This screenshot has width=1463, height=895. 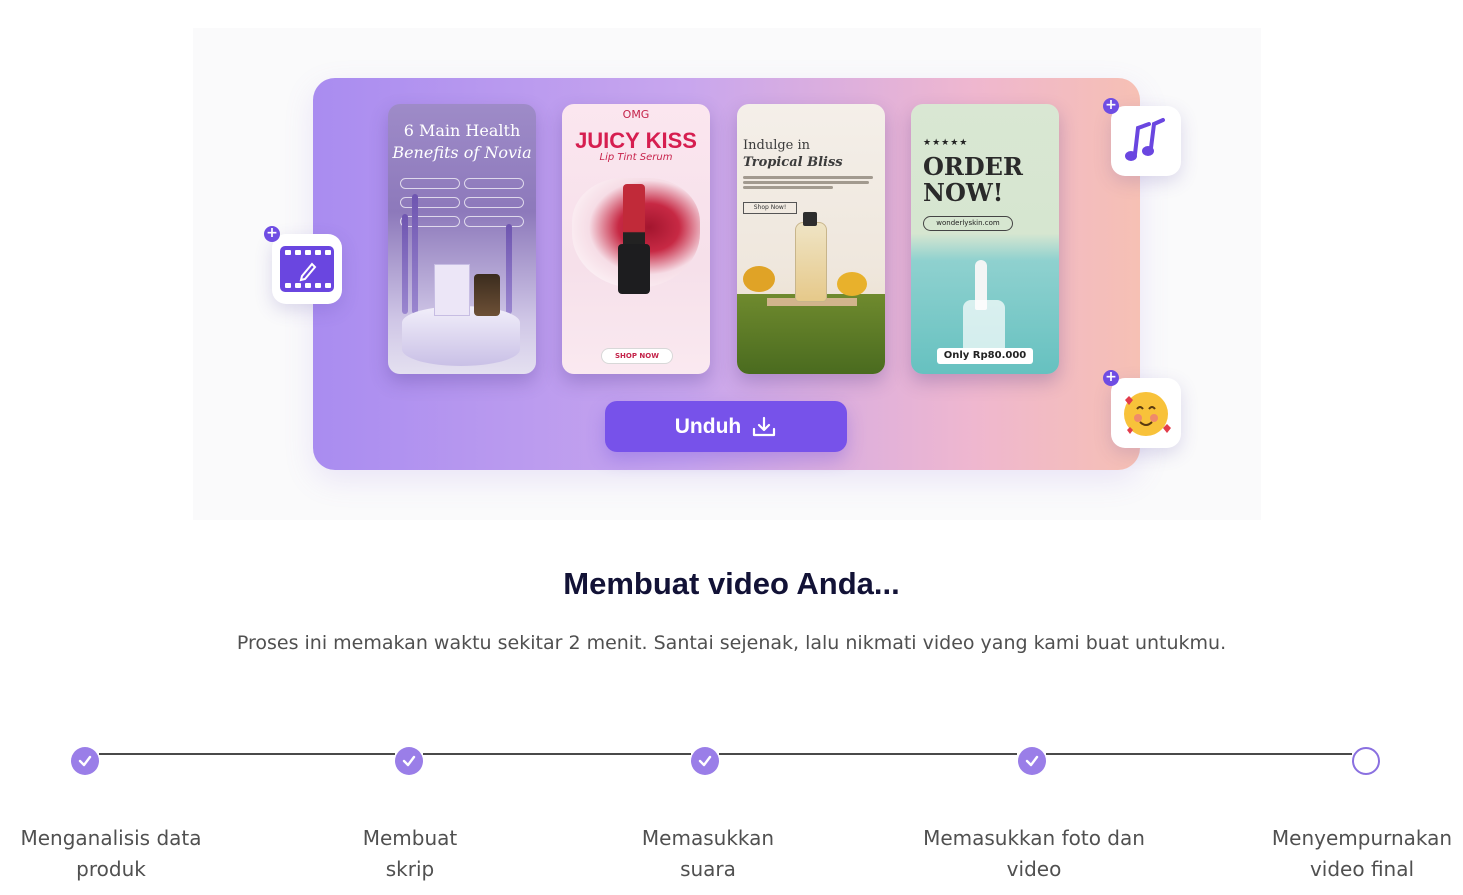 What do you see at coordinates (636, 239) in the screenshot?
I see `template-card-juicy-kiss: OMG JUICY KISS Lip Tint Serum ​ SHOP NOW` at bounding box center [636, 239].